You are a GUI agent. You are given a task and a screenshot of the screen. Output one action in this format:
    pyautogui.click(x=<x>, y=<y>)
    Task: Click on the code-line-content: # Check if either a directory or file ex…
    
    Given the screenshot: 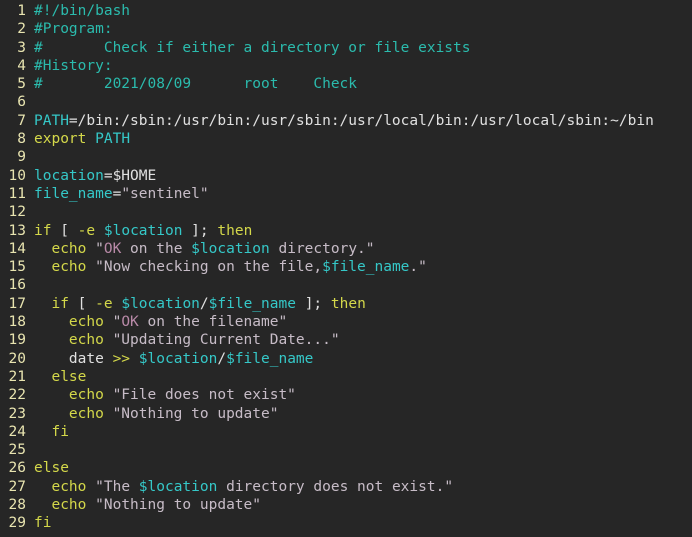 What is the action you would take?
    pyautogui.click(x=359, y=48)
    